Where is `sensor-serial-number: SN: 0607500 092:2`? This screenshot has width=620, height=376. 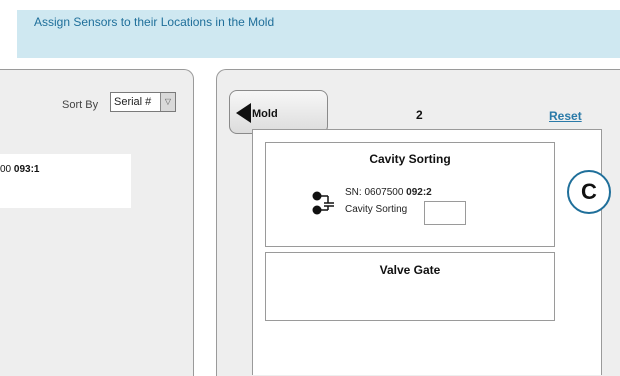 sensor-serial-number: SN: 0607500 092:2 is located at coordinates (388, 192).